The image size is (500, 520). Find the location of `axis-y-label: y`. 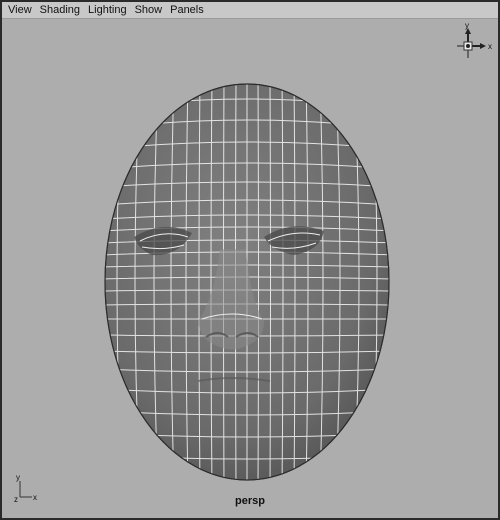

axis-y-label: y is located at coordinates (18, 477).